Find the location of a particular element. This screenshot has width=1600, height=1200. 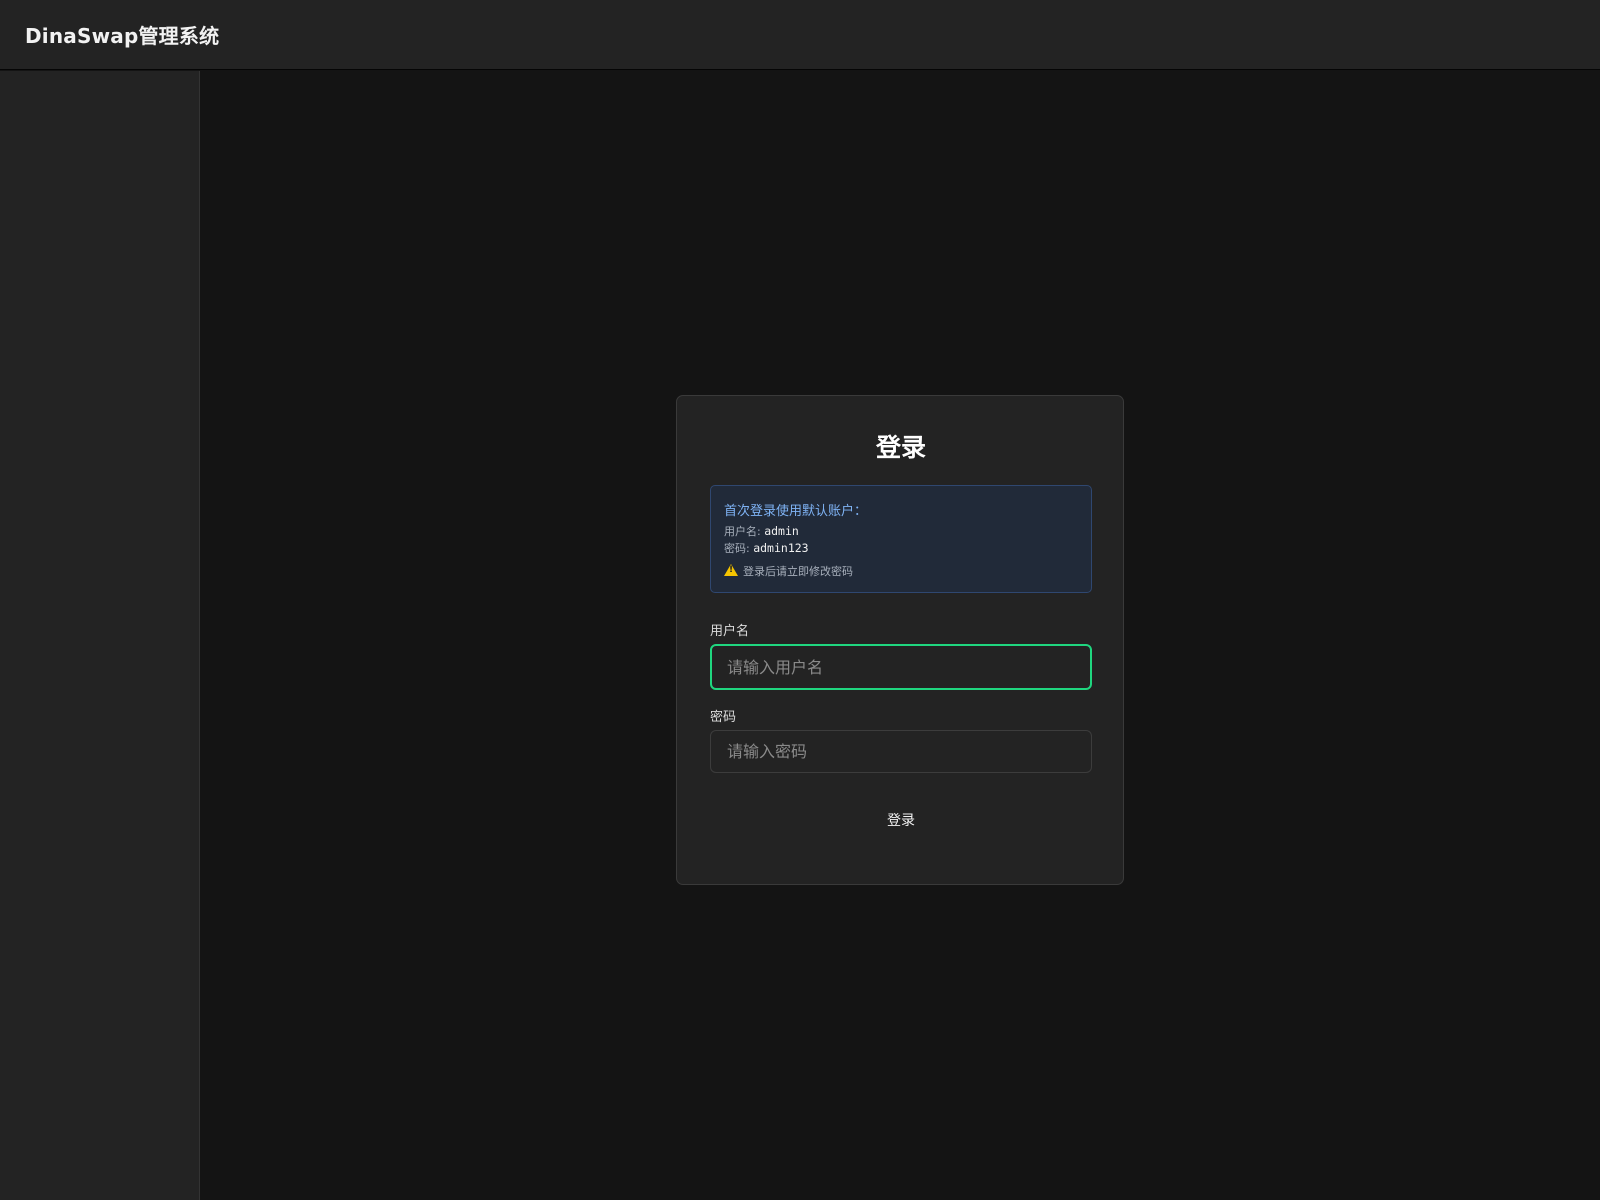

notice-warning: 登录后请立即修改密码 is located at coordinates (901, 571).